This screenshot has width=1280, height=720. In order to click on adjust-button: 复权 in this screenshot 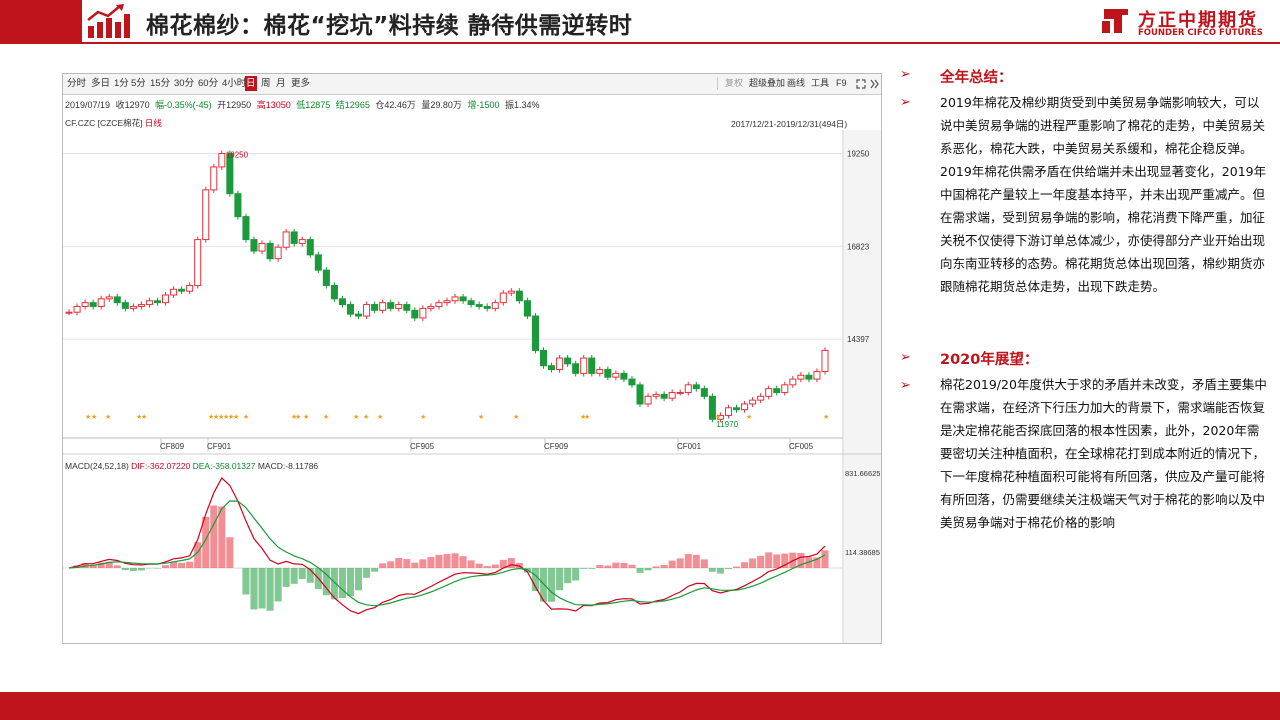, I will do `click(734, 83)`.